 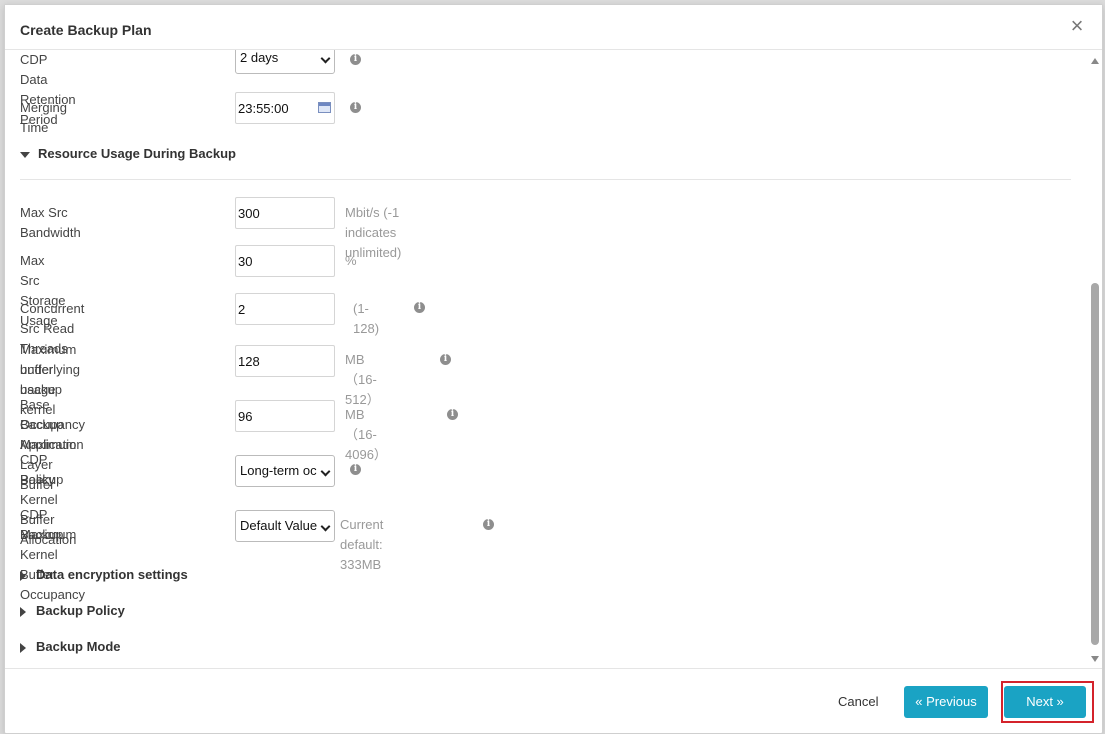 What do you see at coordinates (545, 179) in the screenshot?
I see `section-divider` at bounding box center [545, 179].